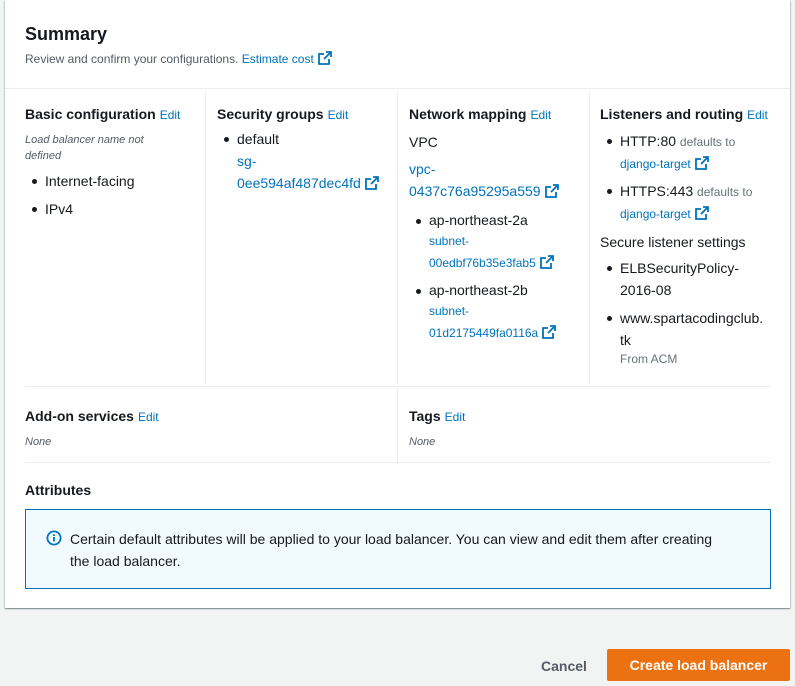  I want to click on basic-configuration-edit-link: Edit, so click(170, 115).